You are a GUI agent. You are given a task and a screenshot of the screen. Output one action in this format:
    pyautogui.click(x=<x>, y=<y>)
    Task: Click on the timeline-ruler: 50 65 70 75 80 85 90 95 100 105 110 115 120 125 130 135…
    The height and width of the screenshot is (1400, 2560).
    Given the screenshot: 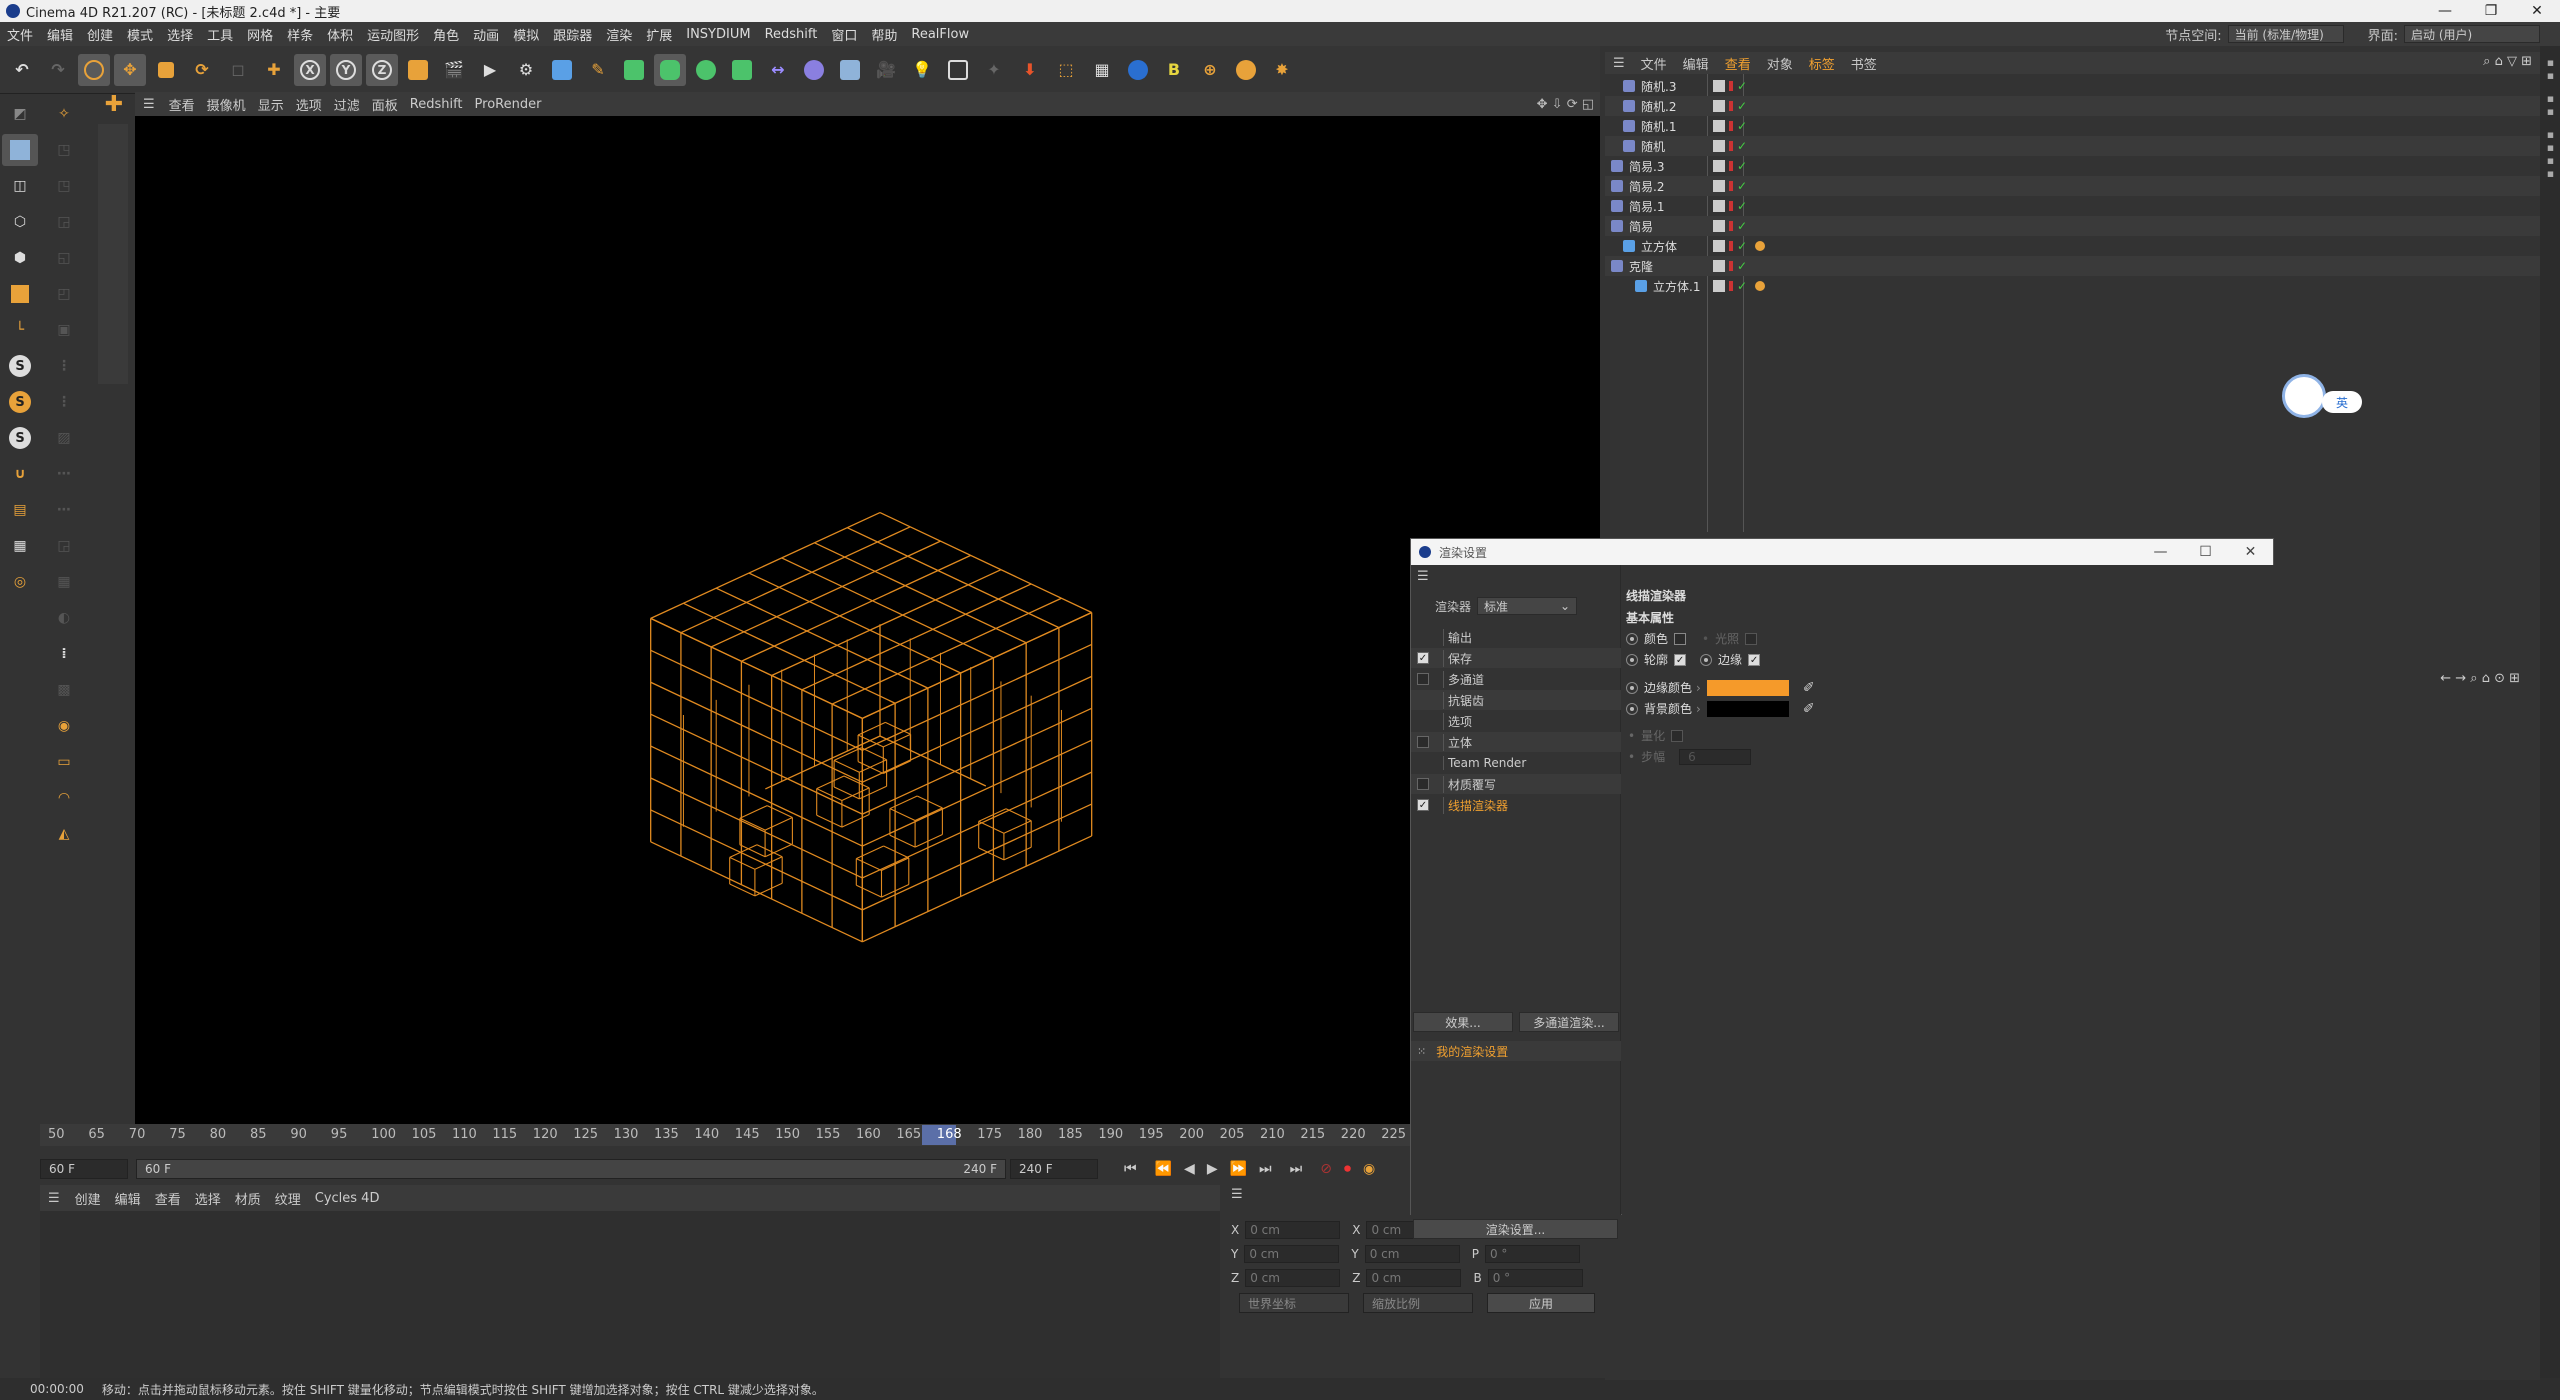 What is the action you would take?
    pyautogui.click(x=725, y=1135)
    